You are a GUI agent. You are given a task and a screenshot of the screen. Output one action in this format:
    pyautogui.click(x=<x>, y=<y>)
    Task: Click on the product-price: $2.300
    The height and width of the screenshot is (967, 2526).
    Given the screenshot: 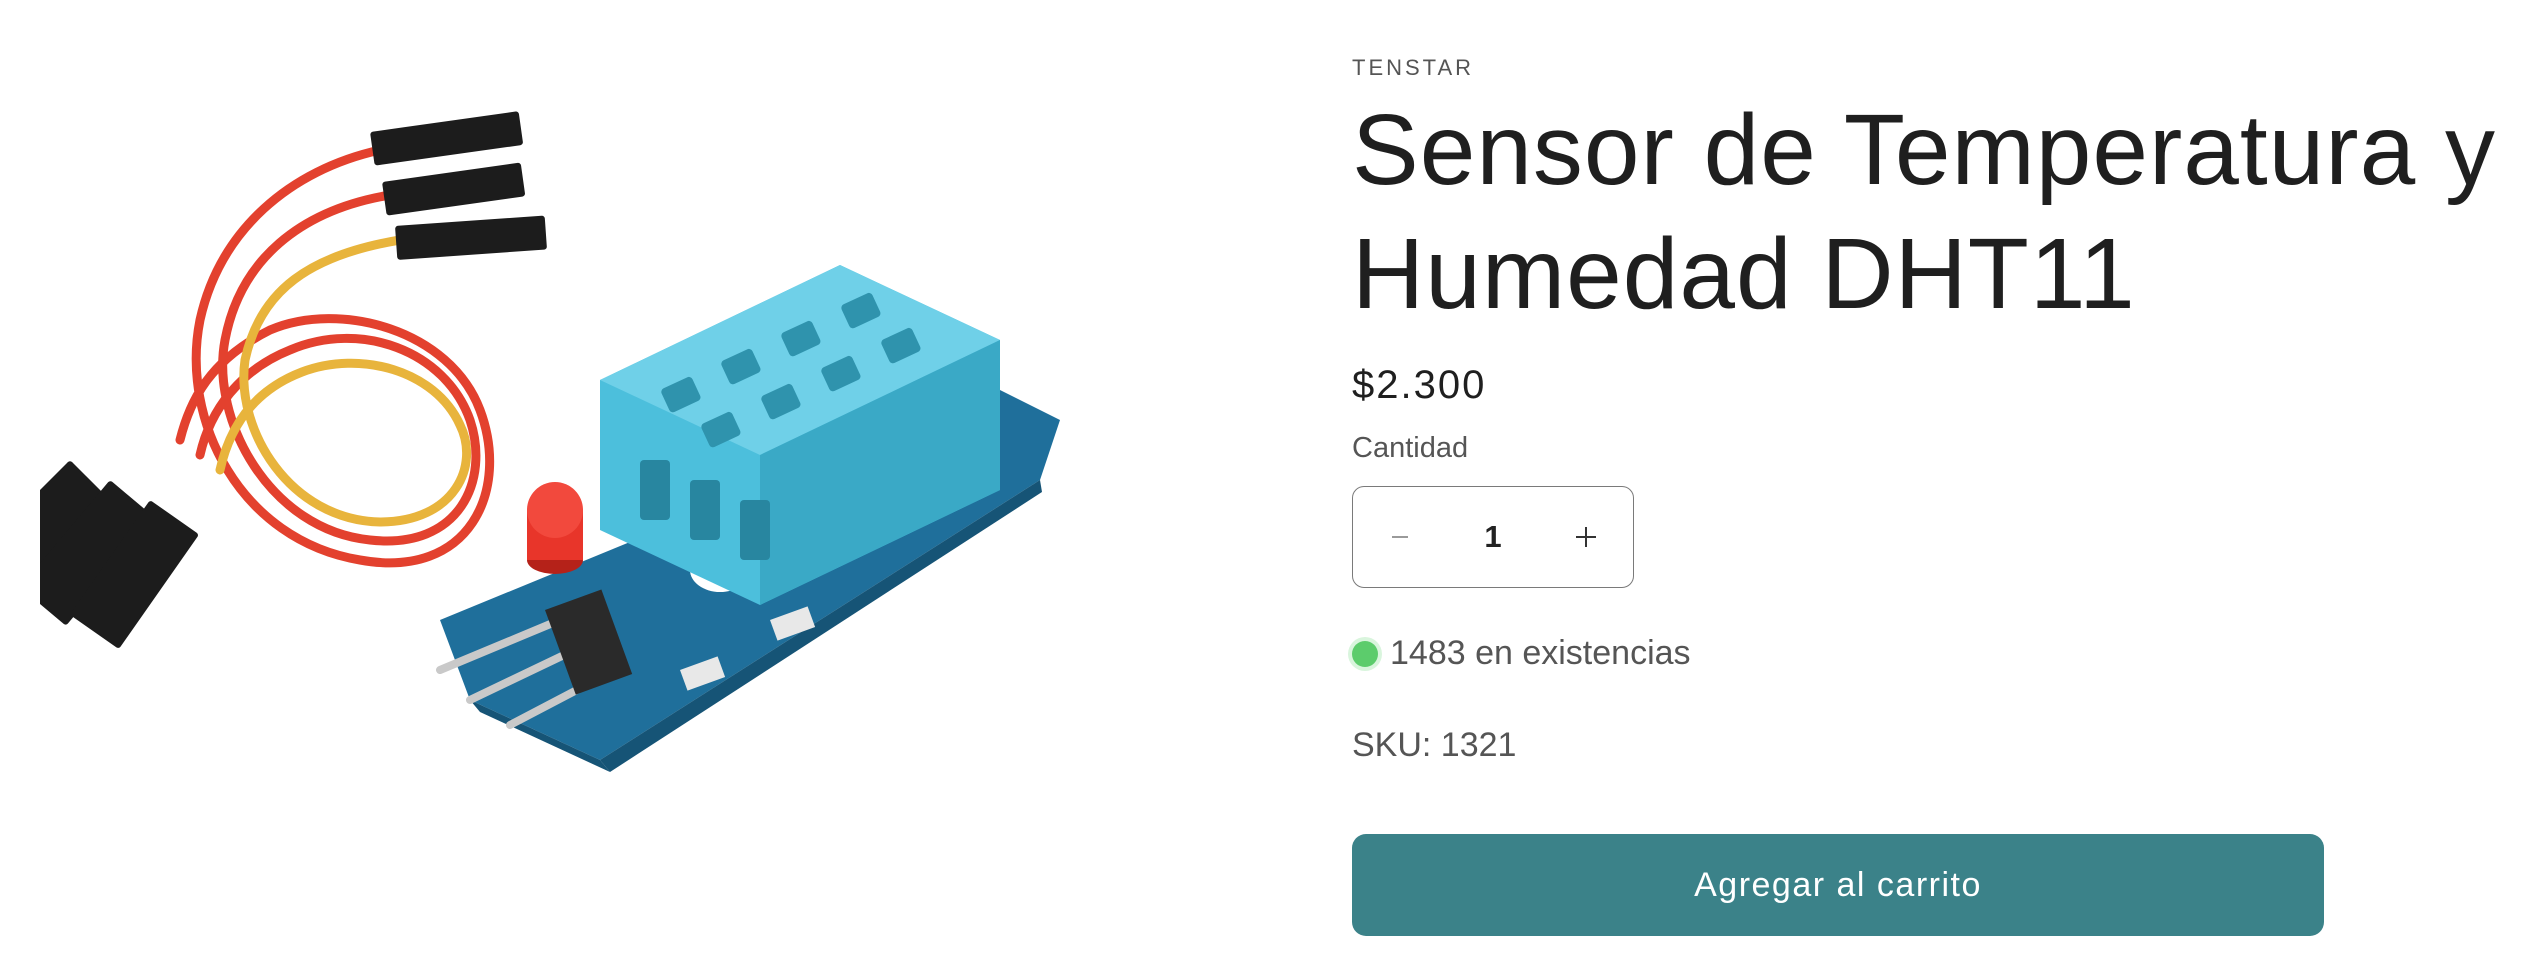 What is the action you would take?
    pyautogui.click(x=1419, y=385)
    